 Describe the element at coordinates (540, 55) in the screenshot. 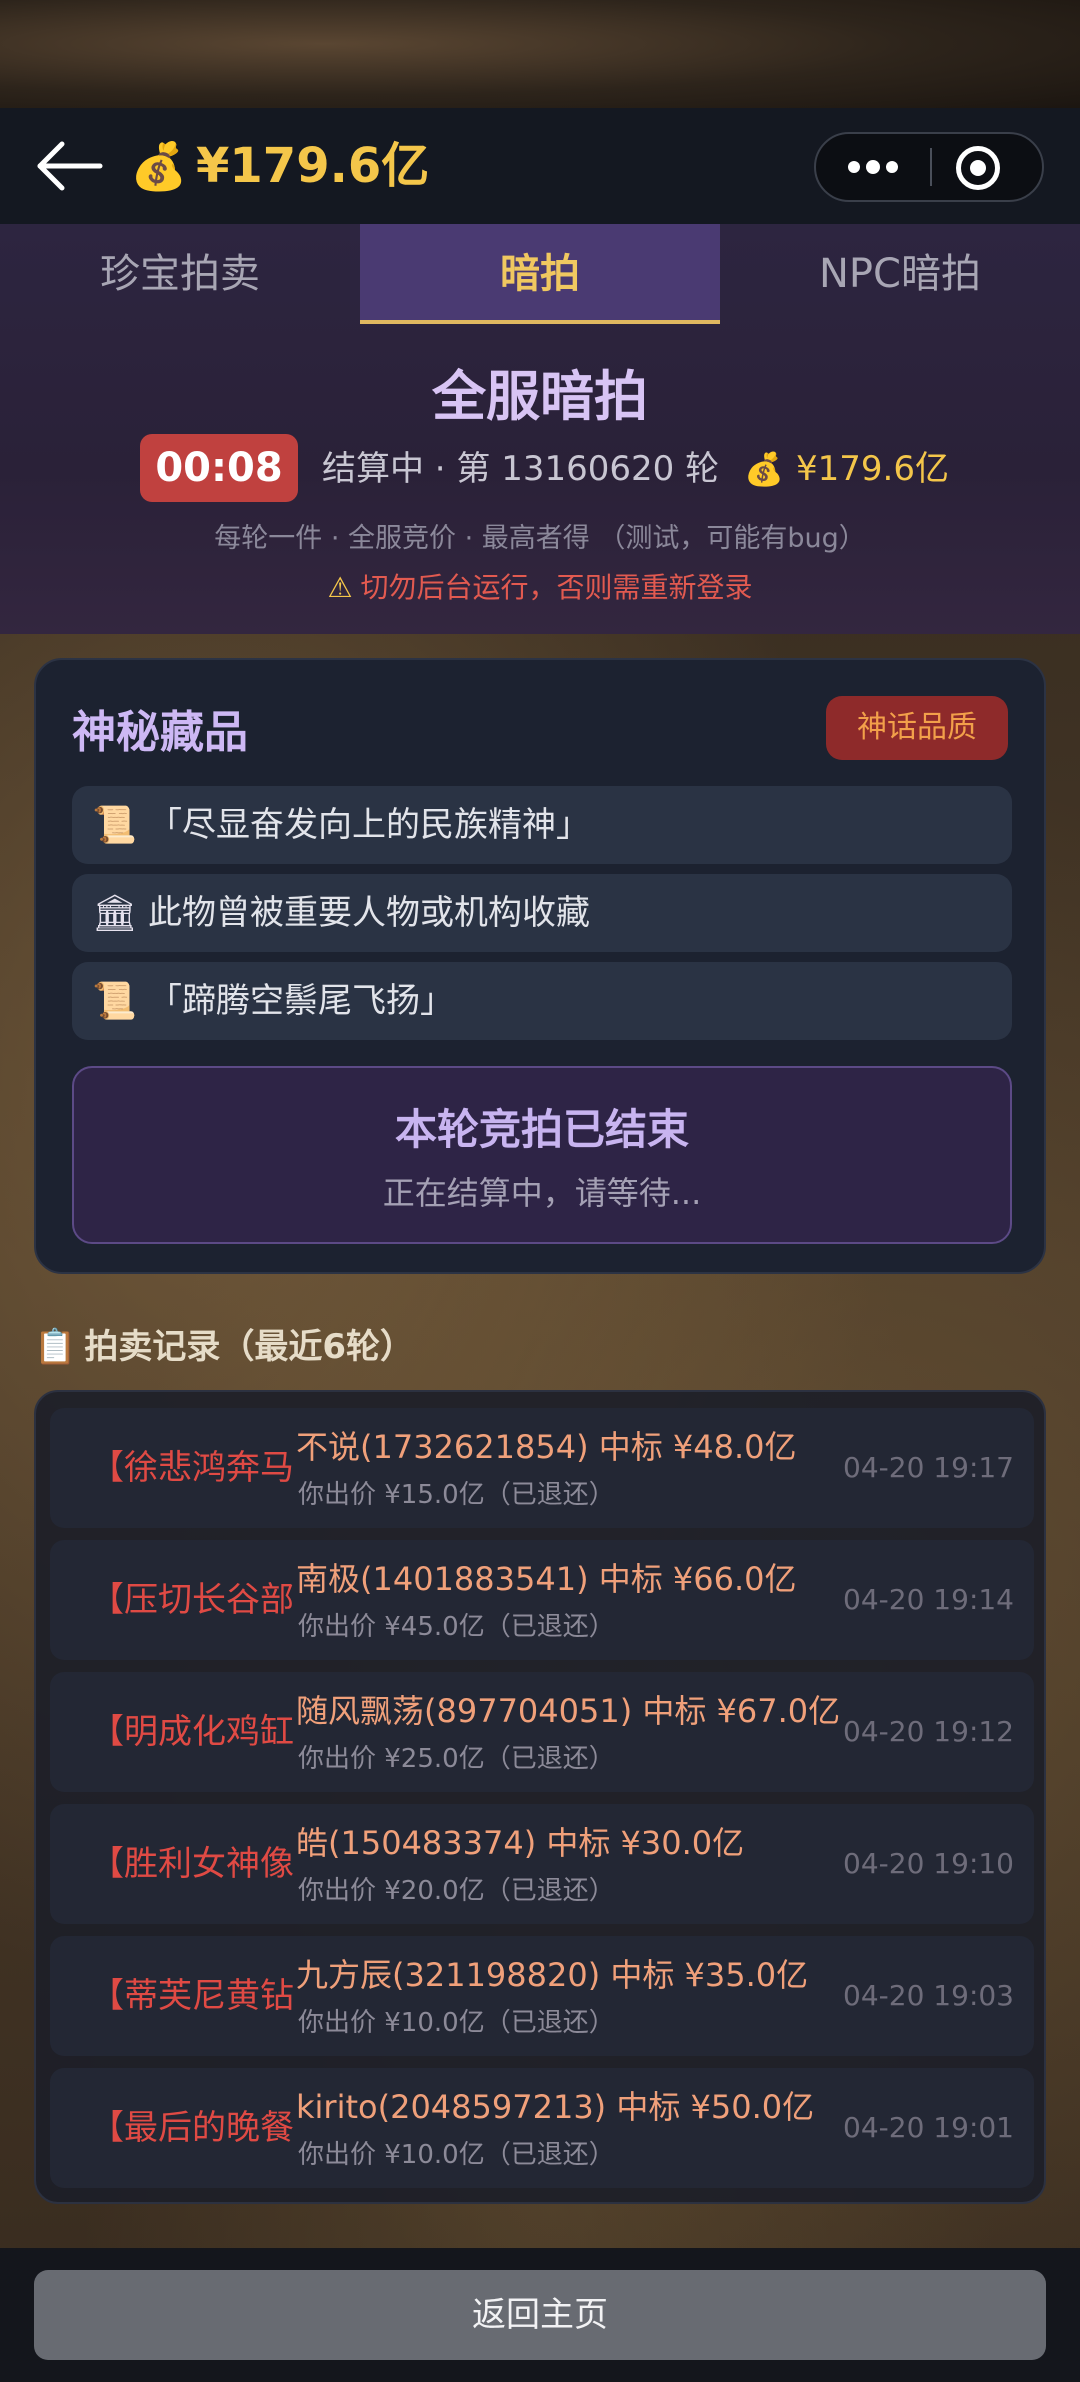

I see `background-top` at that location.